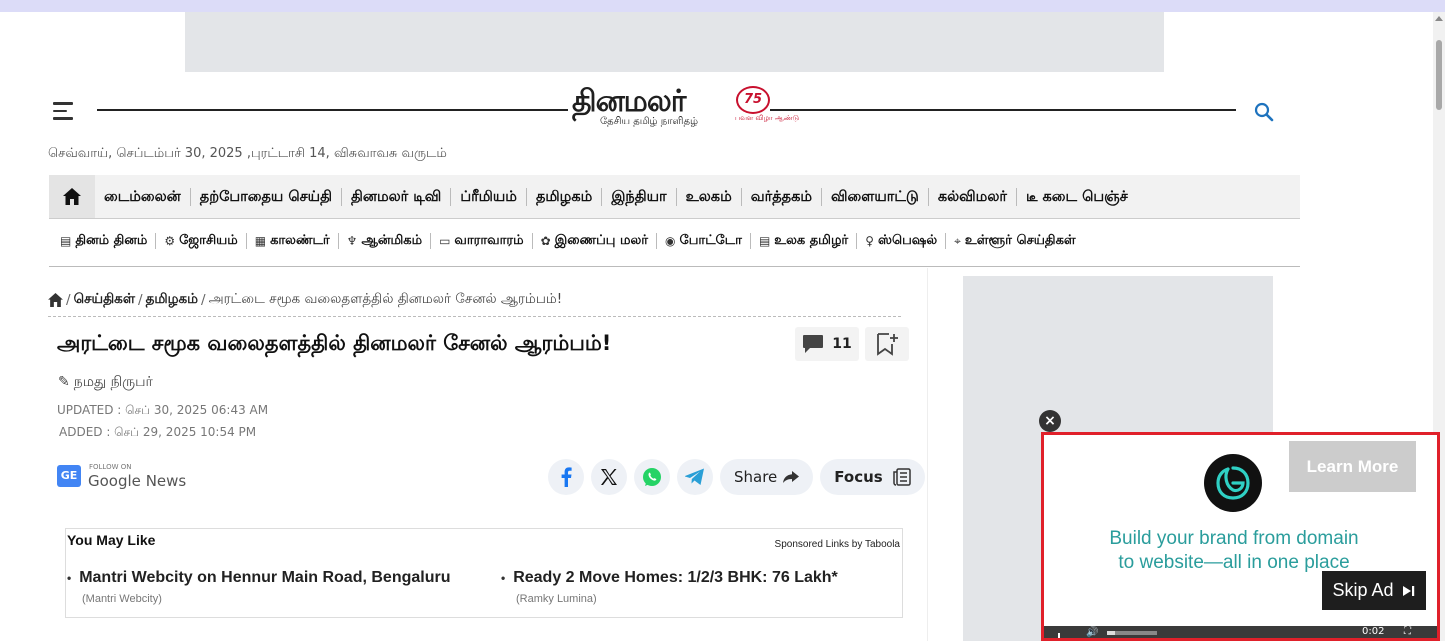 The height and width of the screenshot is (641, 1445). What do you see at coordinates (709, 196) in the screenshot?
I see `nav-item-world: உலகம்` at bounding box center [709, 196].